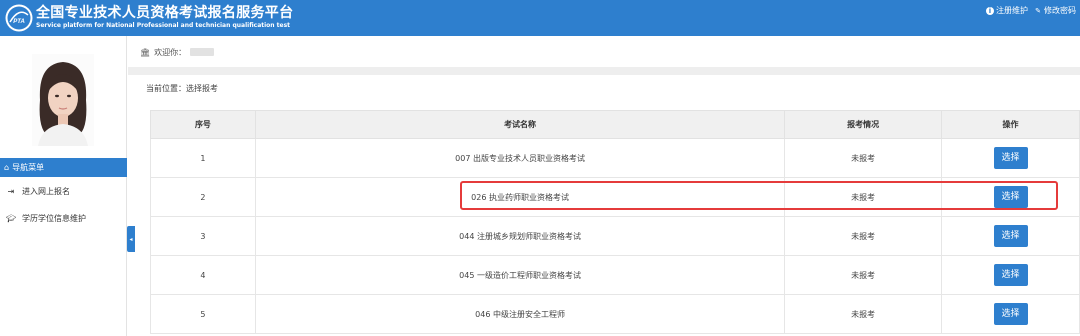 This screenshot has width=1080, height=336. I want to click on sidebar-item-education-info: 🎓︎ 学历学位信息维护, so click(63, 218).